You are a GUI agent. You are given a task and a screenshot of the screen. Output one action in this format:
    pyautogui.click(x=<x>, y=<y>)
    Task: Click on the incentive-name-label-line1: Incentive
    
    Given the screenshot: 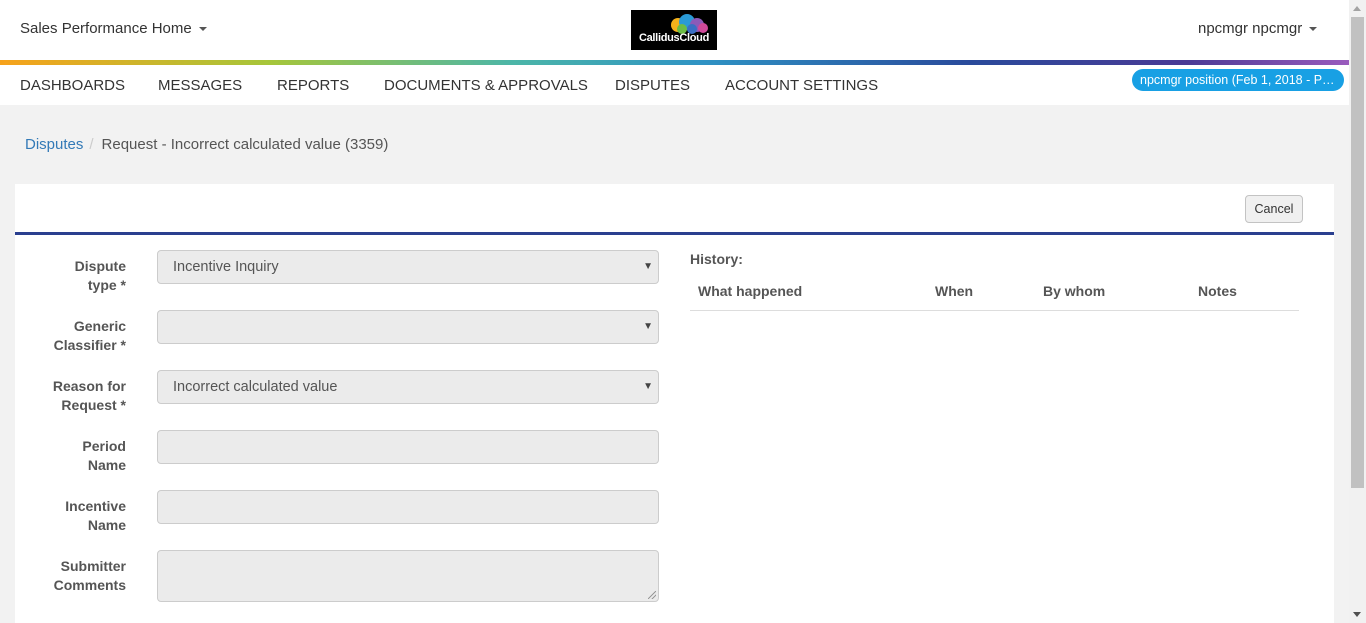 What is the action you would take?
    pyautogui.click(x=95, y=506)
    